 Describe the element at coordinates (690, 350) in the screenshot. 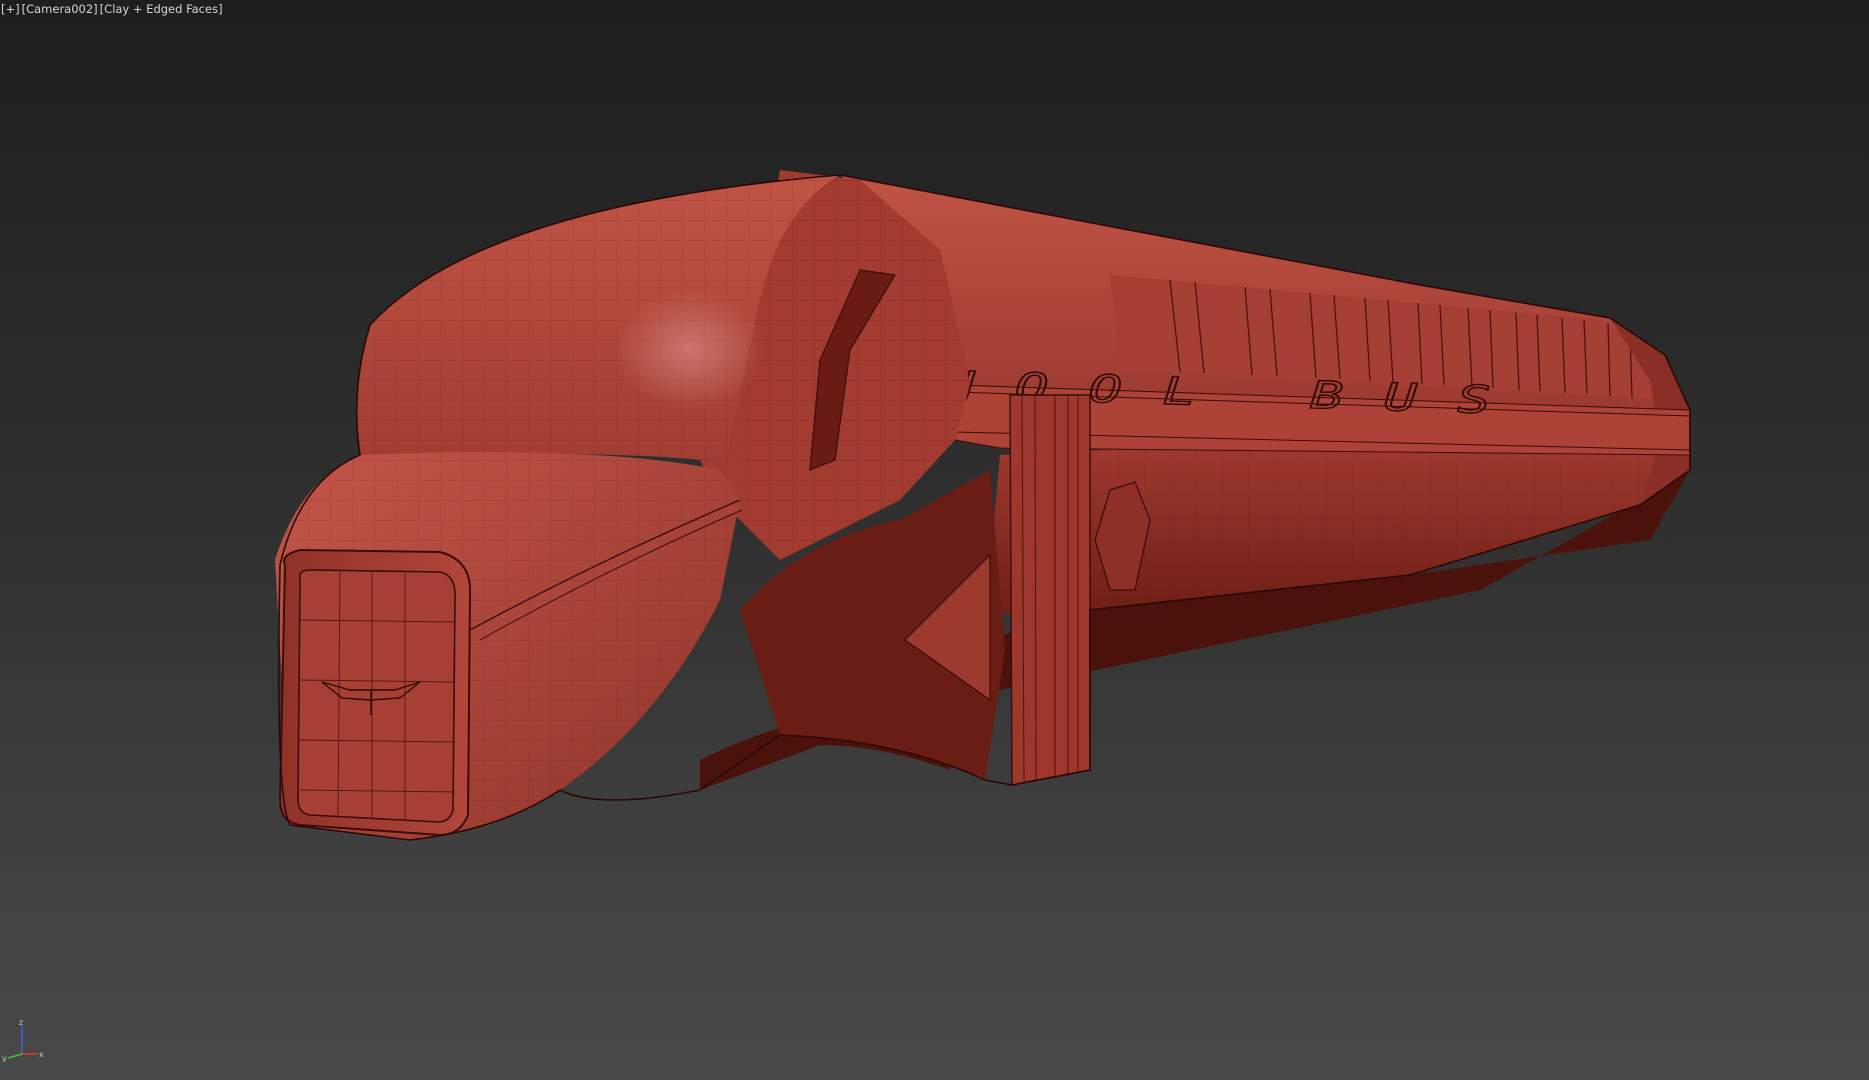

I see `hood-glare` at that location.